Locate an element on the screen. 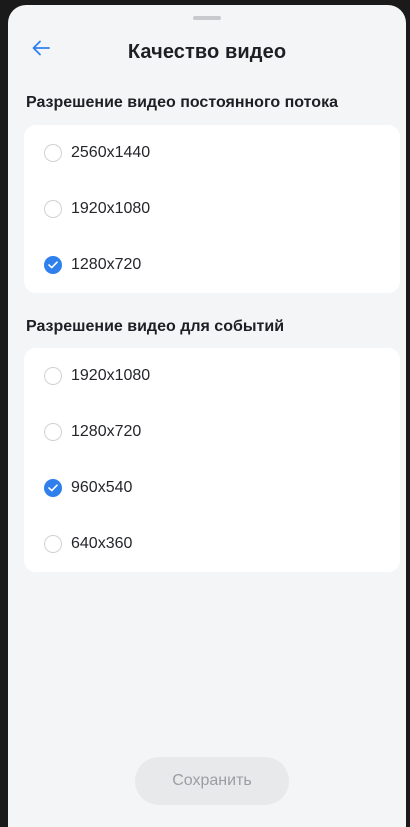  option-label: 640x360 is located at coordinates (102, 543).